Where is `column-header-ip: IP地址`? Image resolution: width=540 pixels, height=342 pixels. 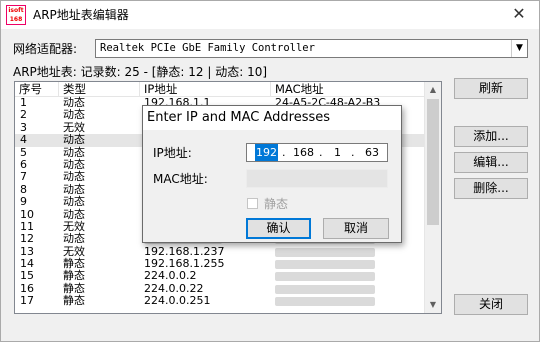
column-header-ip: IP地址 is located at coordinates (205, 89).